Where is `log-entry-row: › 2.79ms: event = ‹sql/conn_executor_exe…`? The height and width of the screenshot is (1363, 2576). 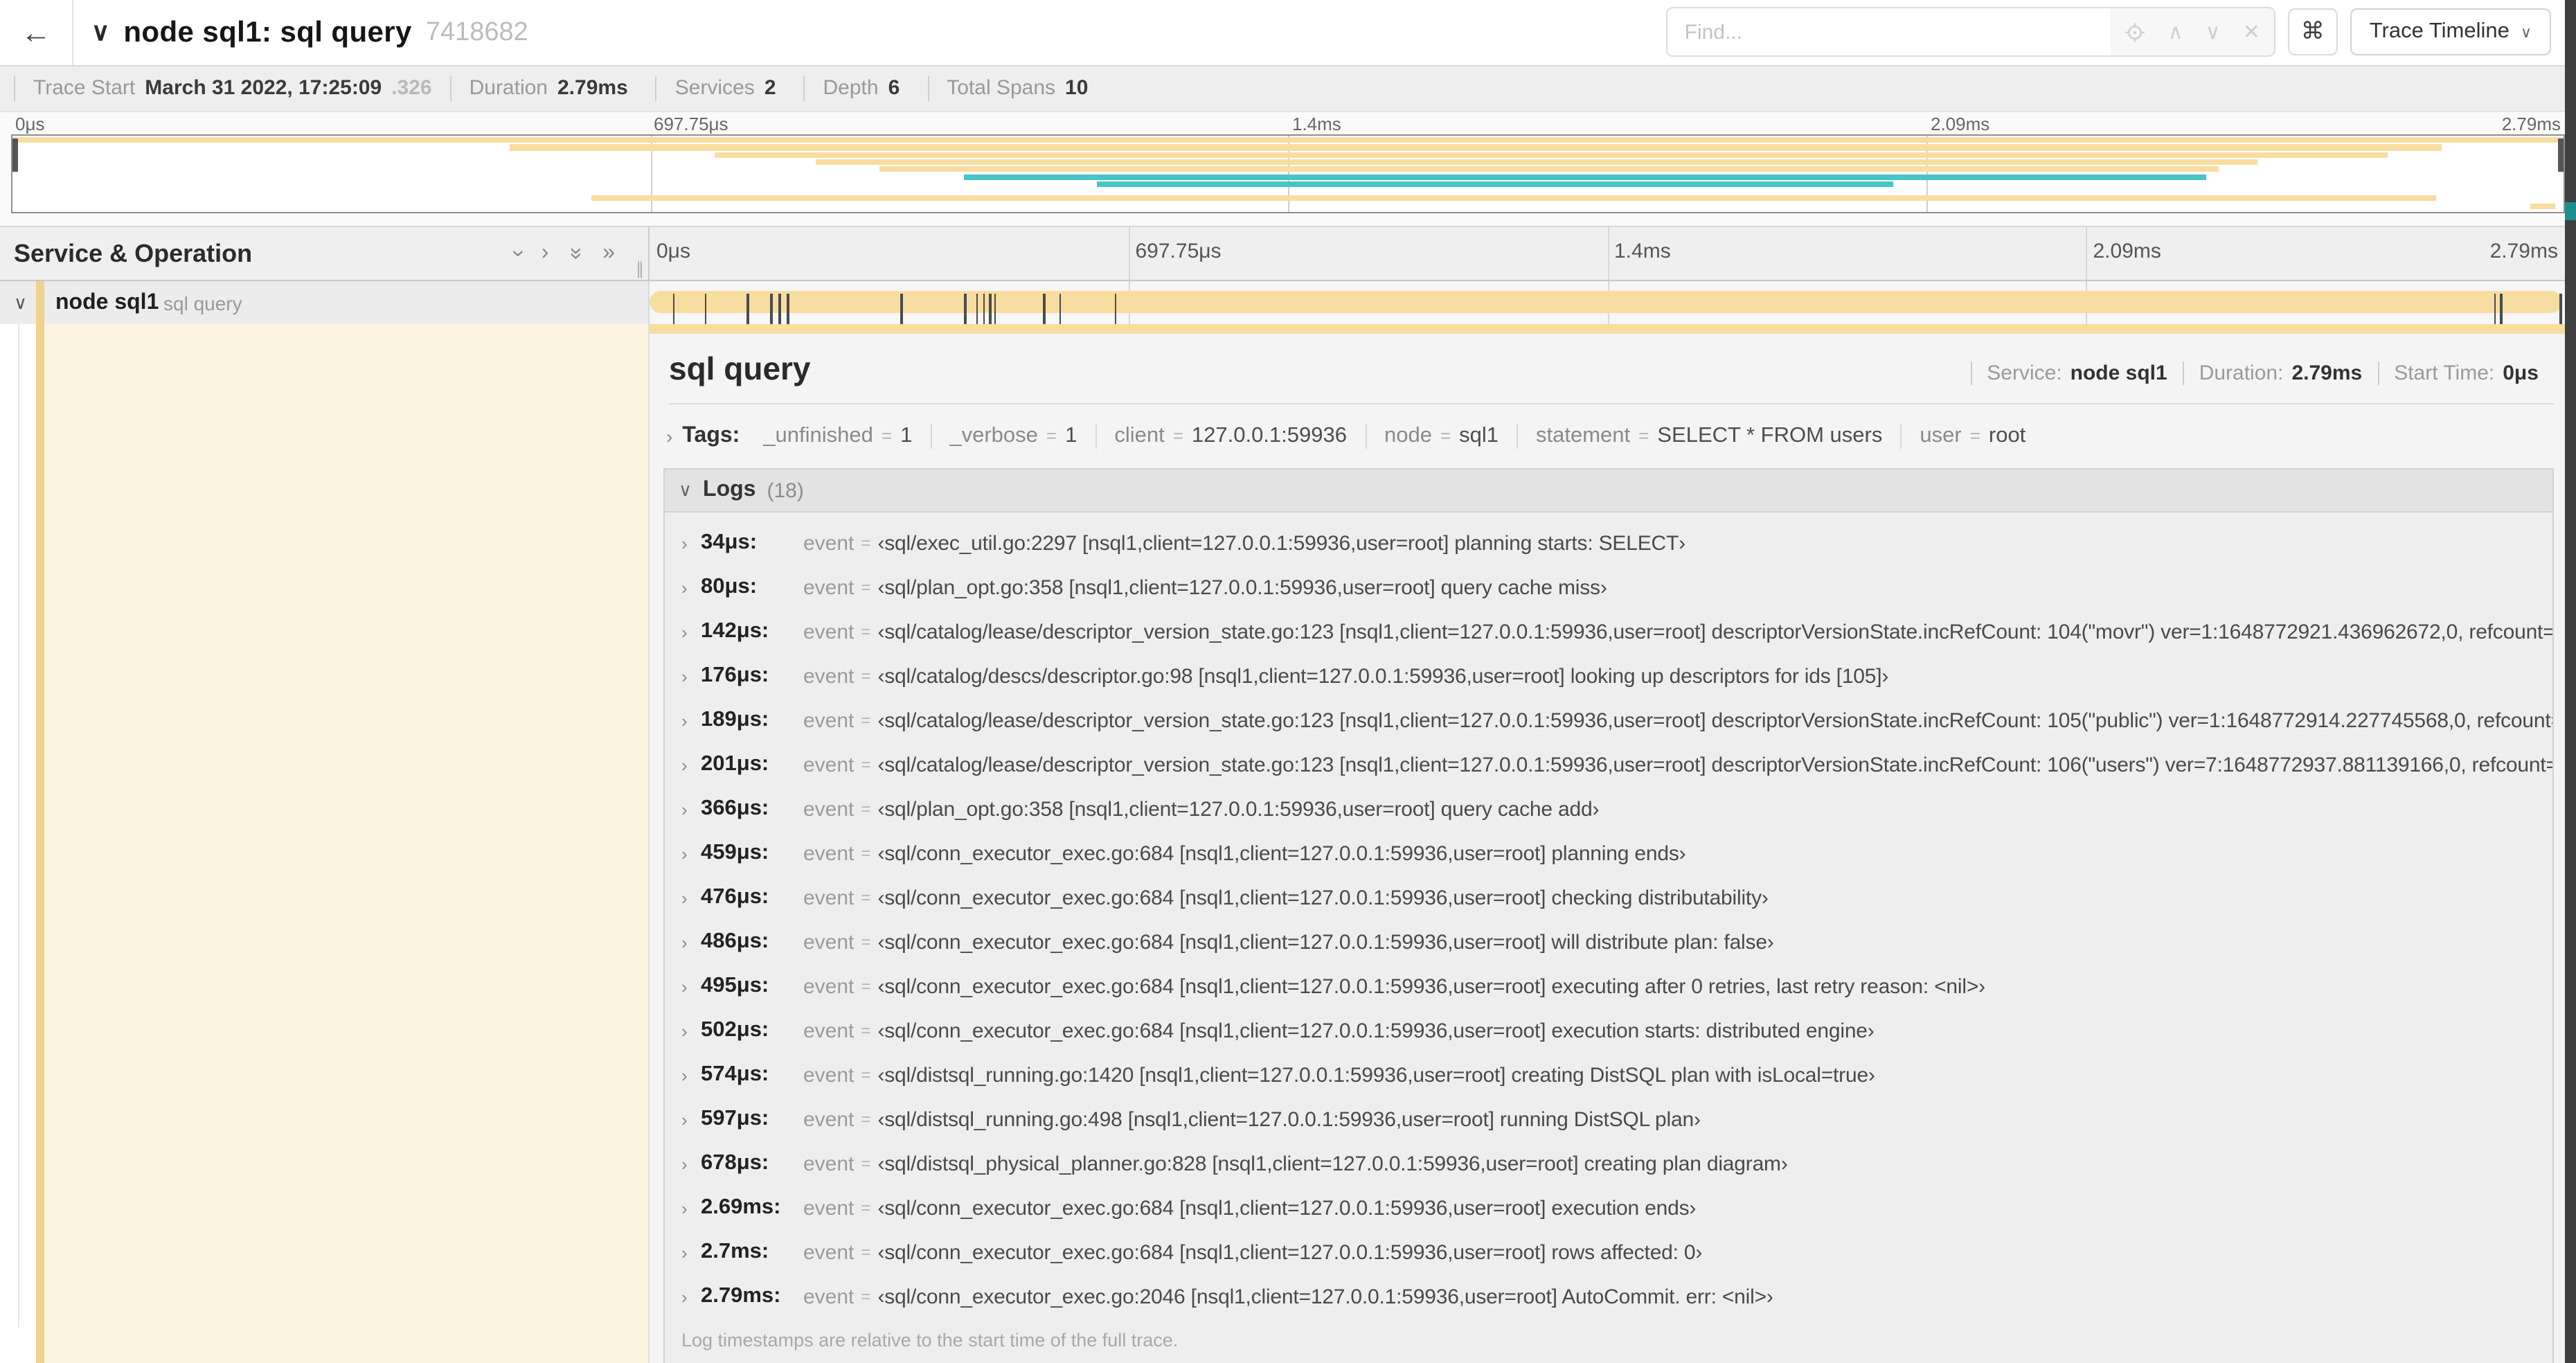 log-entry-row: › 2.79ms: event = ‹sql/conn_executor_exe… is located at coordinates (1608, 1297).